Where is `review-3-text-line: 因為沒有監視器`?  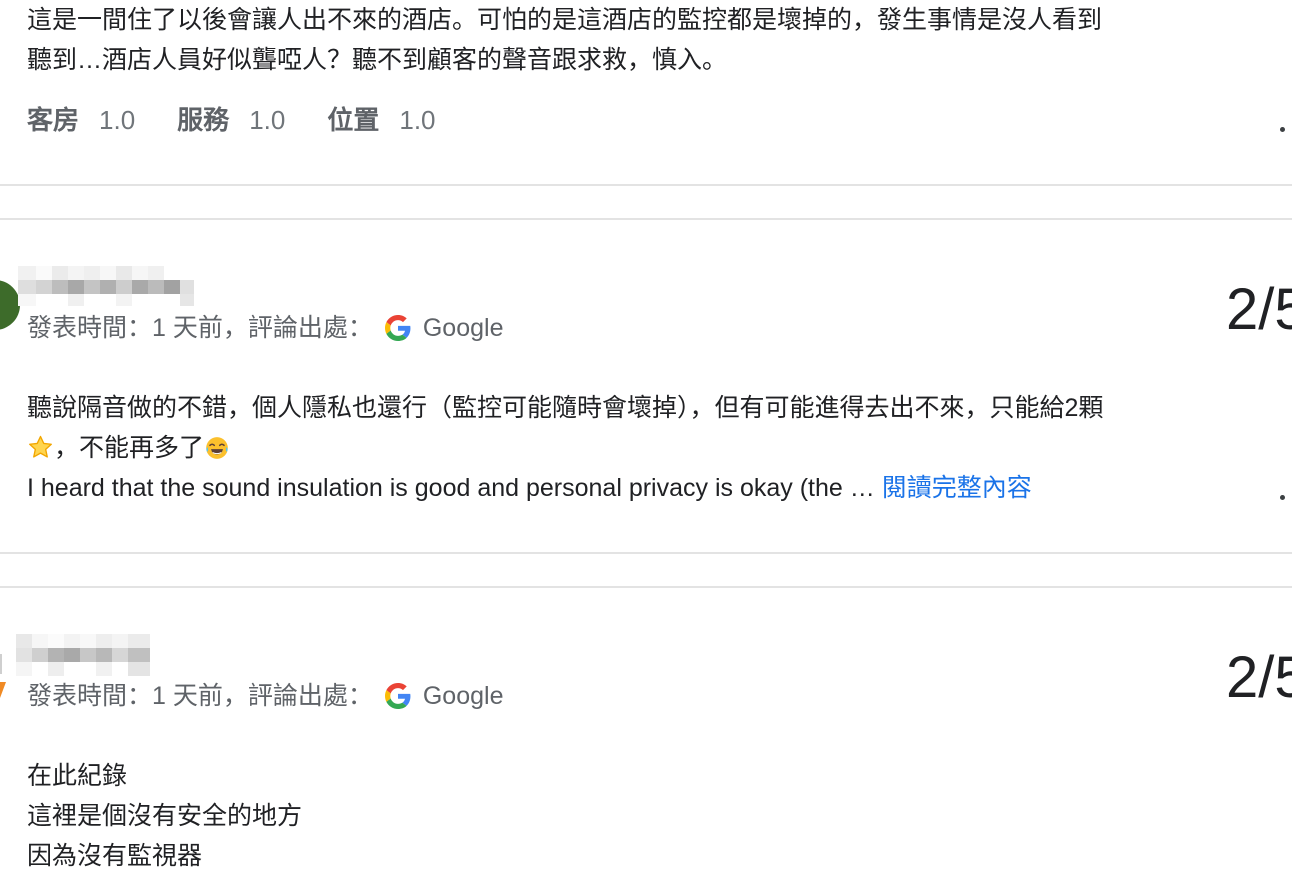
review-3-text-line: 因為沒有監視器 is located at coordinates (115, 856).